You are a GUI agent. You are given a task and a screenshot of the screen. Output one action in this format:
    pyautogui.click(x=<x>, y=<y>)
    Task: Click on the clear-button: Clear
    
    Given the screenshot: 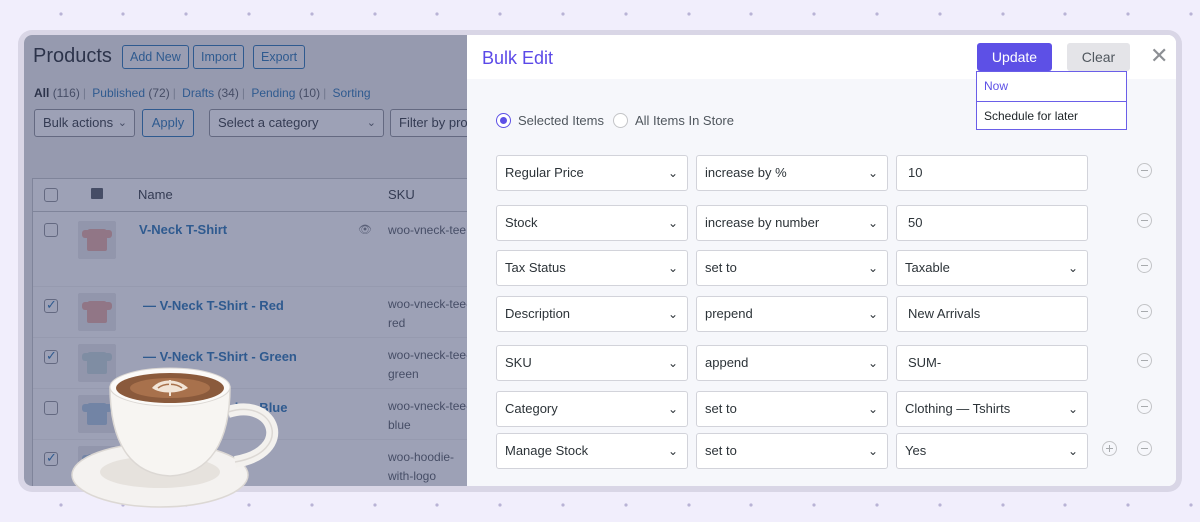 What is the action you would take?
    pyautogui.click(x=1098, y=57)
    